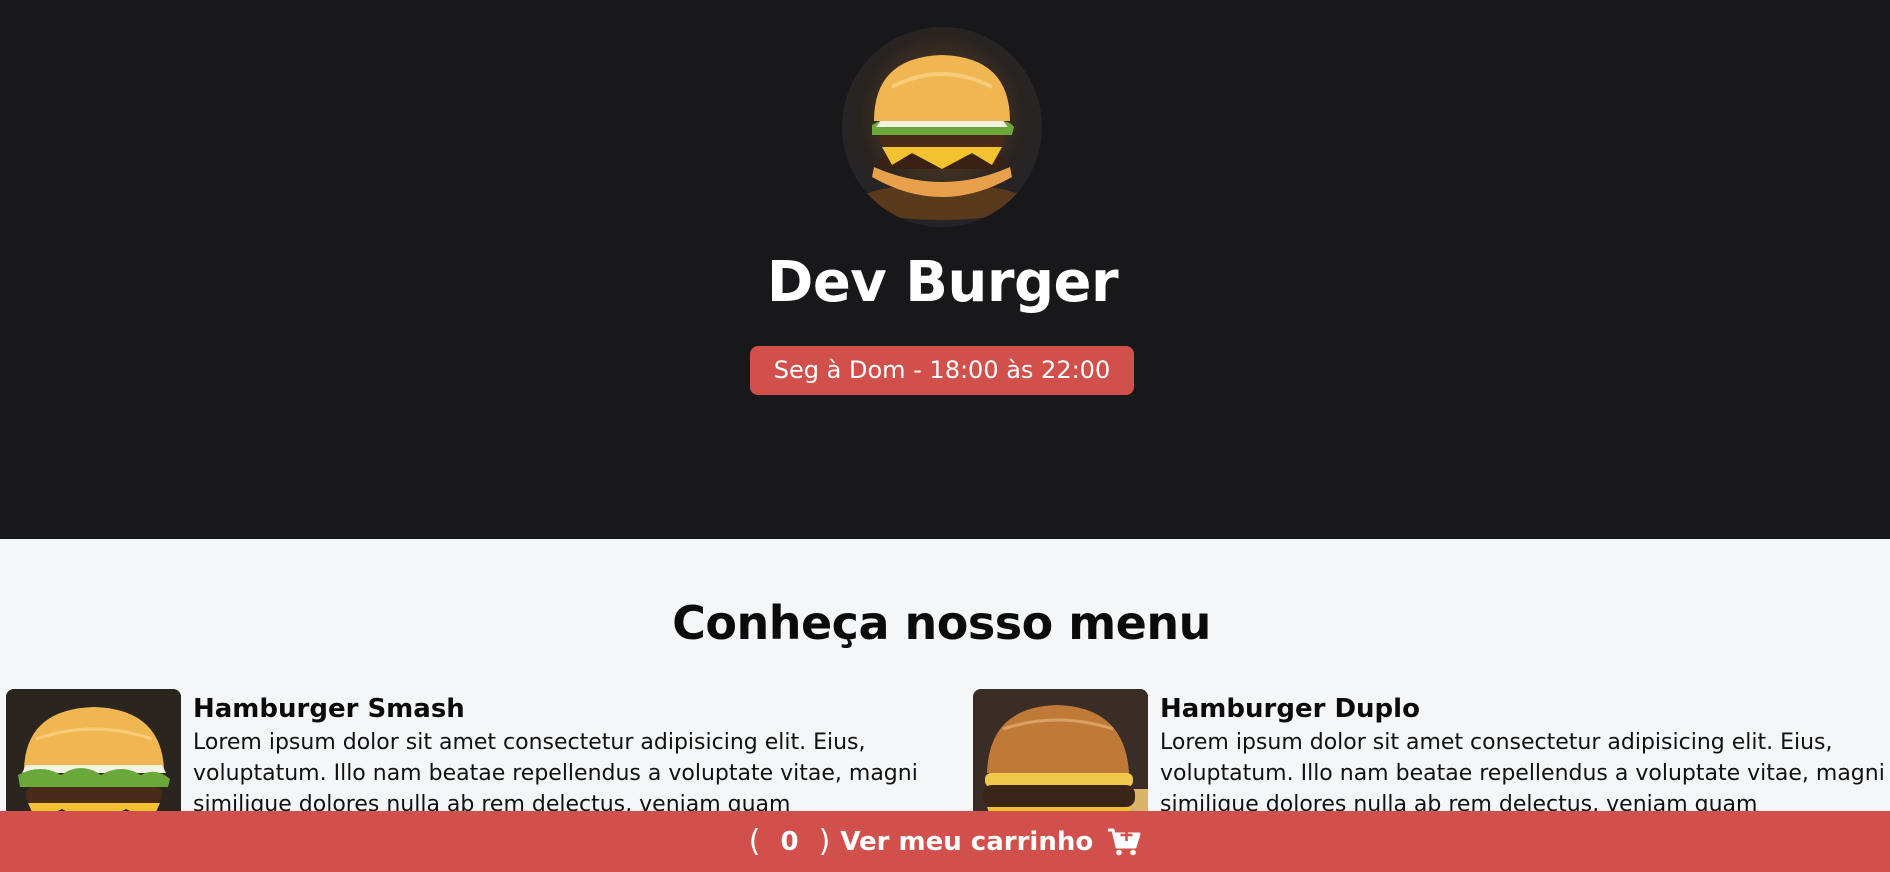  What do you see at coordinates (942, 282) in the screenshot?
I see `restaurant-title: Dev Burger` at bounding box center [942, 282].